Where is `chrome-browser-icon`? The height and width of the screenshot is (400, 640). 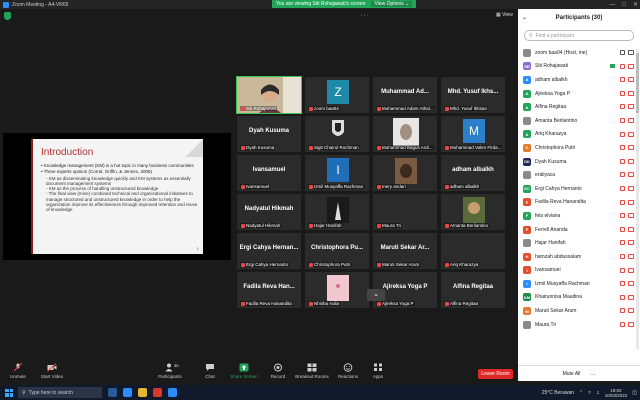
chrome-browser-icon is located at coordinates (157, 392).